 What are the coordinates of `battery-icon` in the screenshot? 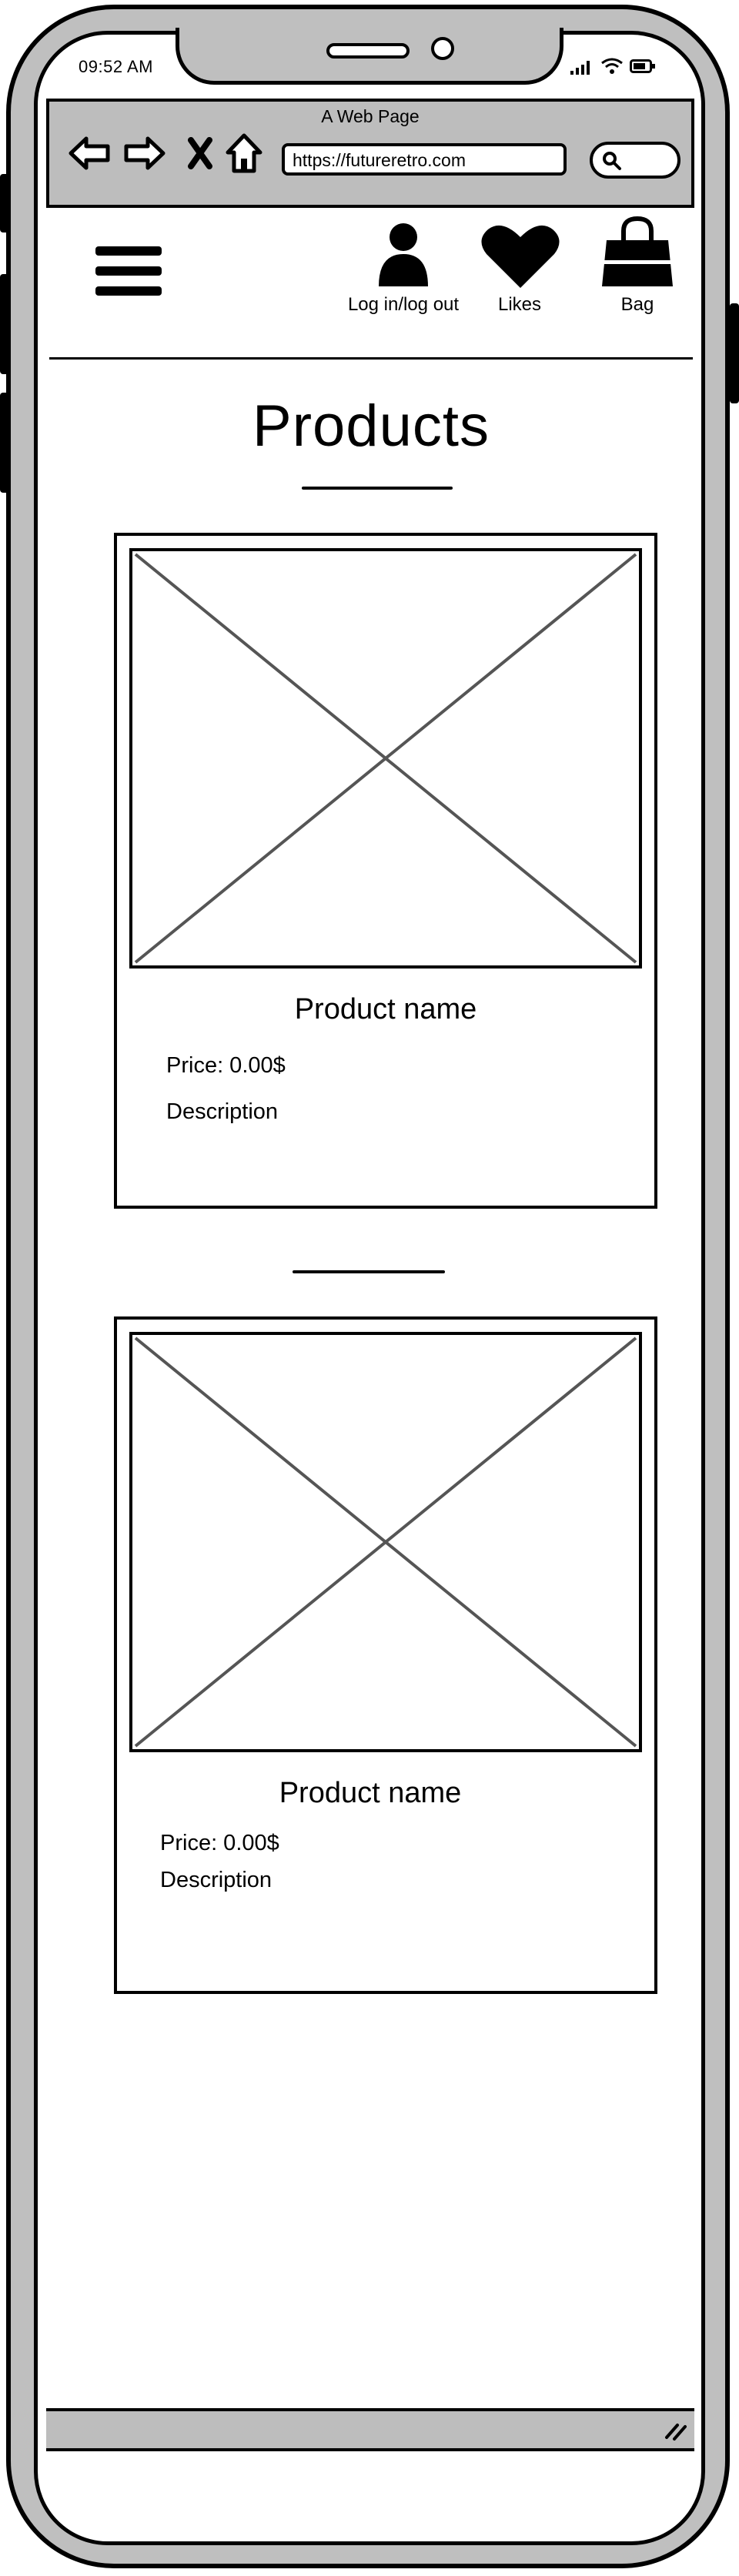 It's located at (643, 68).